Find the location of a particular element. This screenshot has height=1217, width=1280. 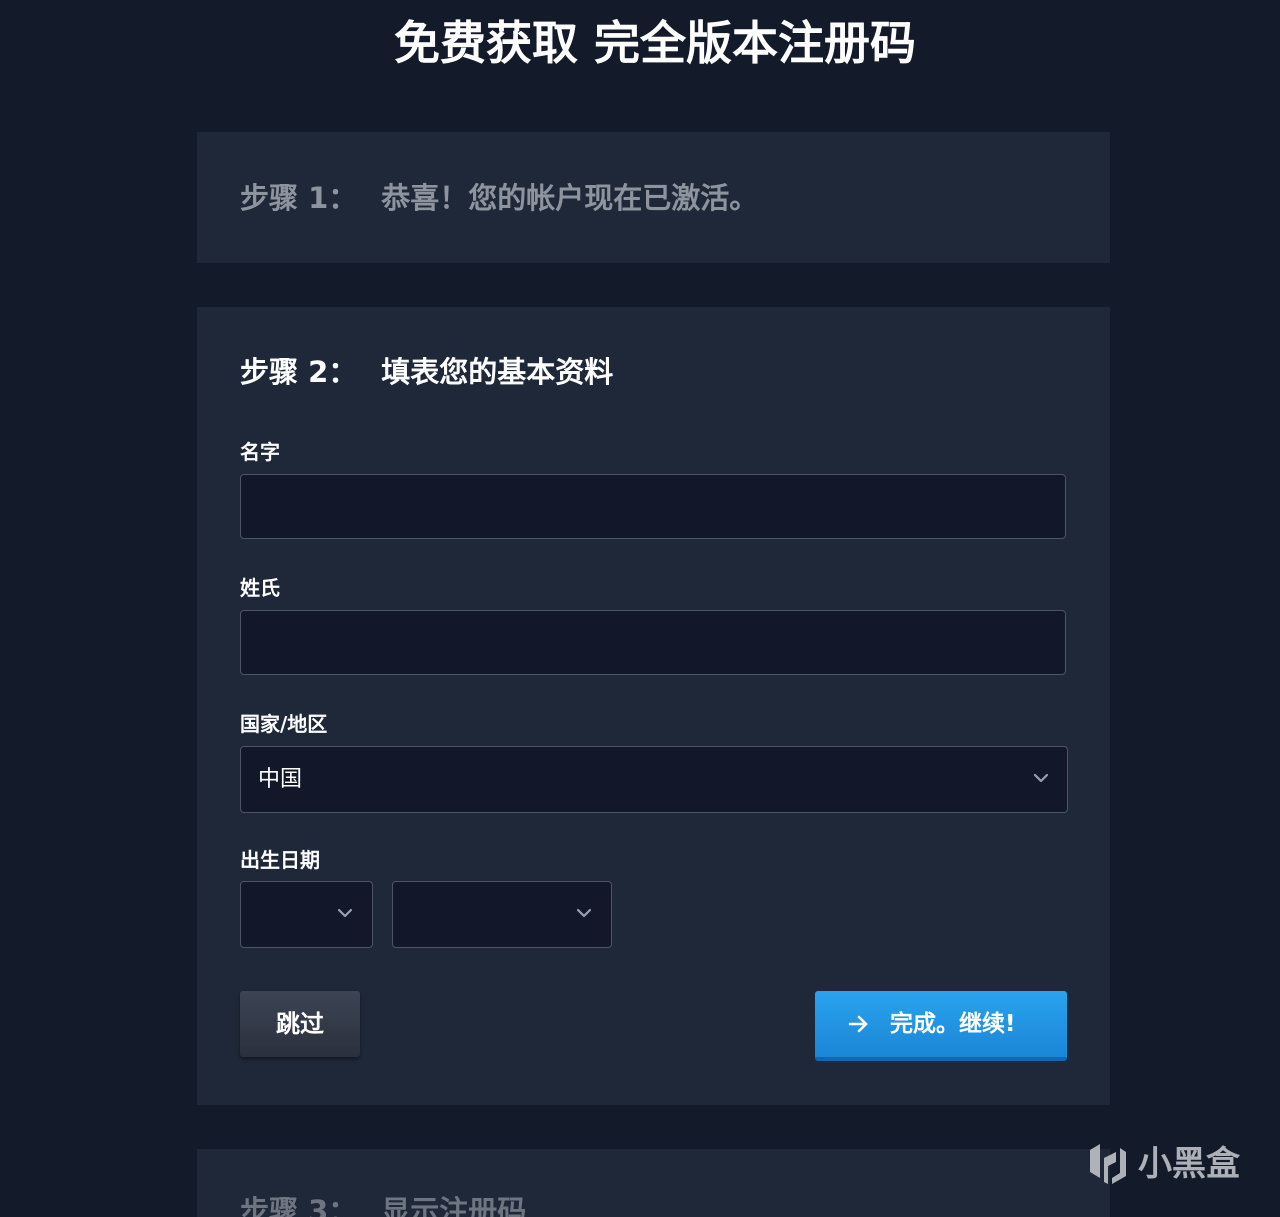

heybox-logo-icon is located at coordinates (1108, 1164).